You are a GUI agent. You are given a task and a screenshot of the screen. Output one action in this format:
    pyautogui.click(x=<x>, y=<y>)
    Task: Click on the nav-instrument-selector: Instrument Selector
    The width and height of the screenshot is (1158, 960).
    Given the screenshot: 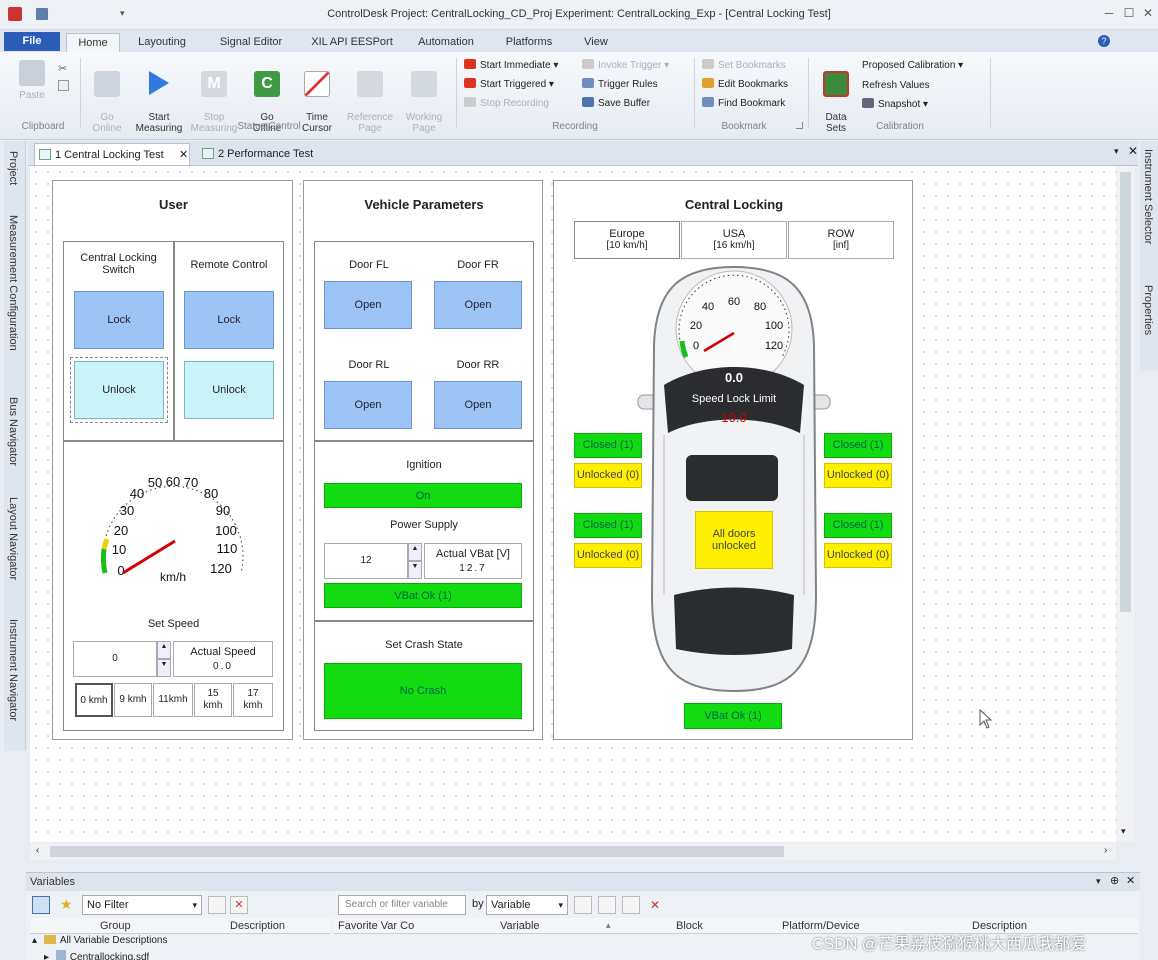 What is the action you would take?
    pyautogui.click(x=1148, y=196)
    